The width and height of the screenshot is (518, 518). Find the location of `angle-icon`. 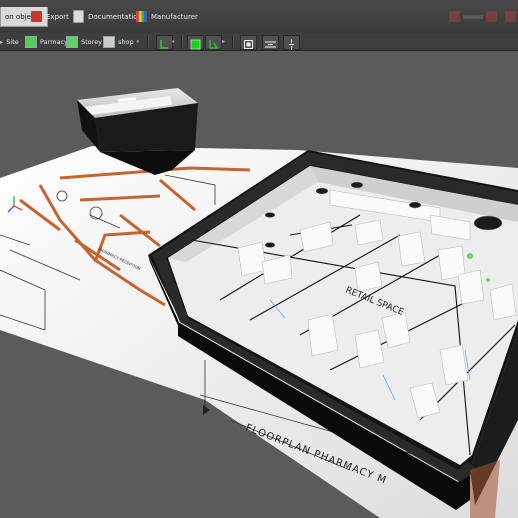

angle-icon is located at coordinates (214, 44).